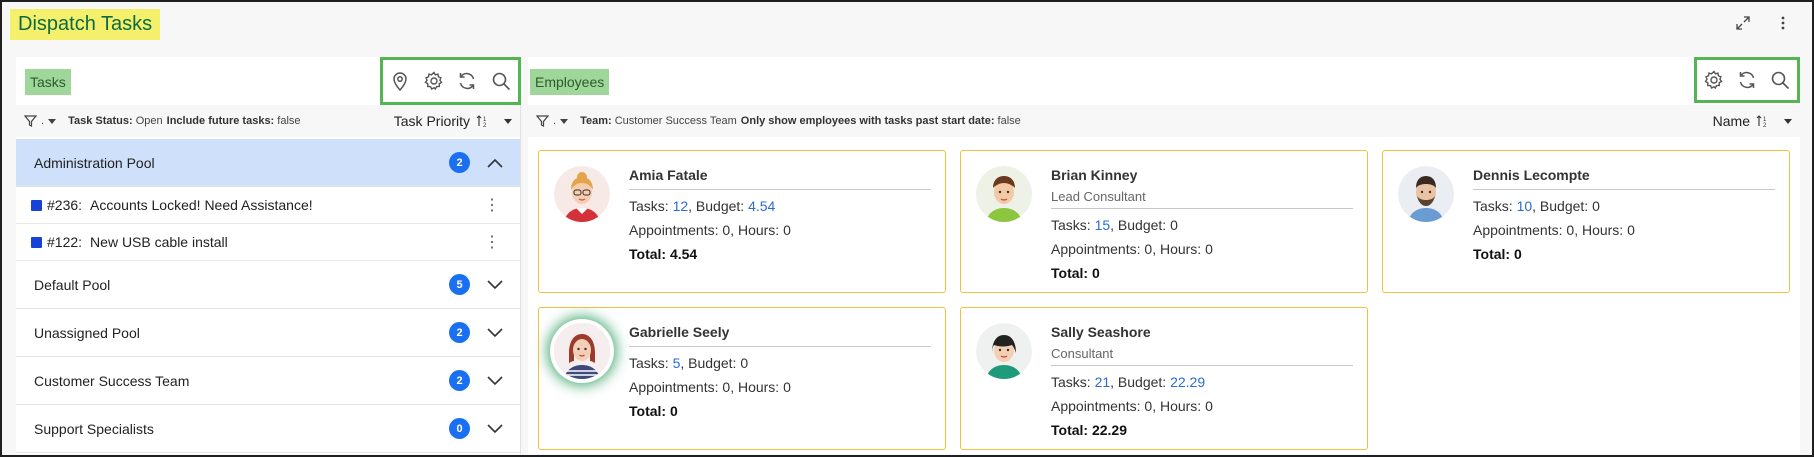  I want to click on pool-count-badge: 0, so click(459, 428).